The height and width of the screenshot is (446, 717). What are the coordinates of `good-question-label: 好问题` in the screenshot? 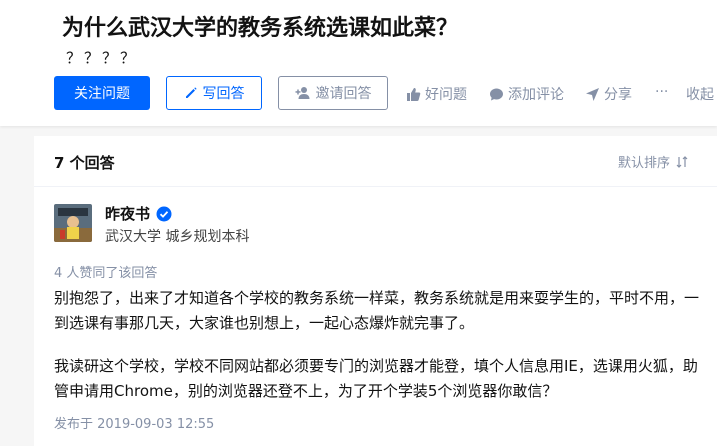 It's located at (446, 95).